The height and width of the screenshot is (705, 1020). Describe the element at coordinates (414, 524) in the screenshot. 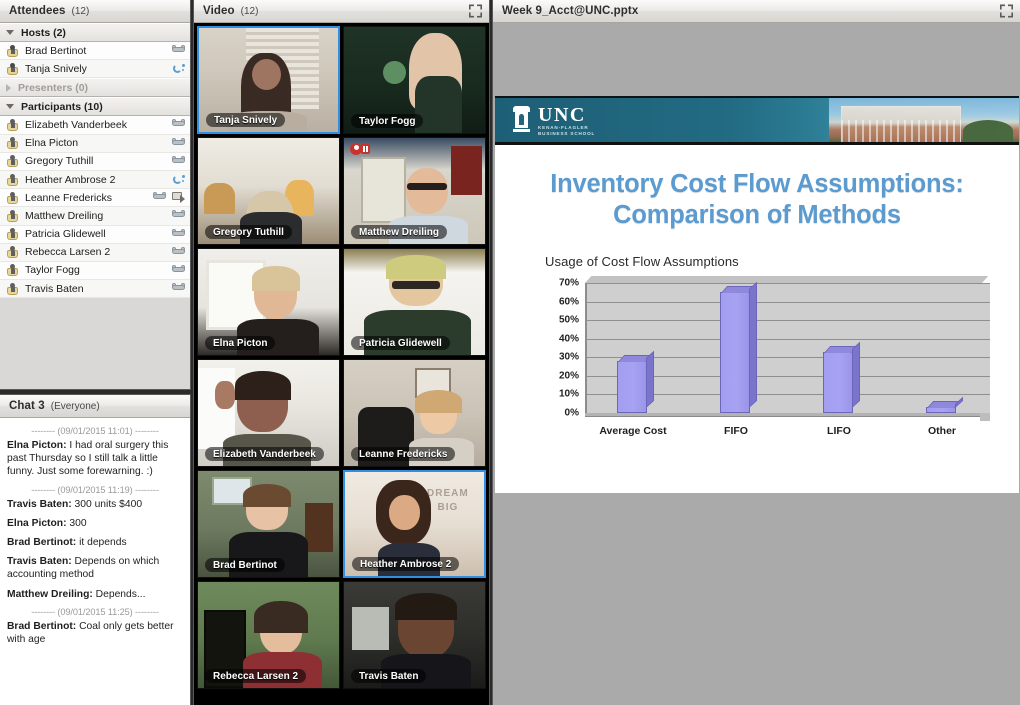

I see `video-tile-9: DREAM BIG Heather Ambrose 2` at that location.